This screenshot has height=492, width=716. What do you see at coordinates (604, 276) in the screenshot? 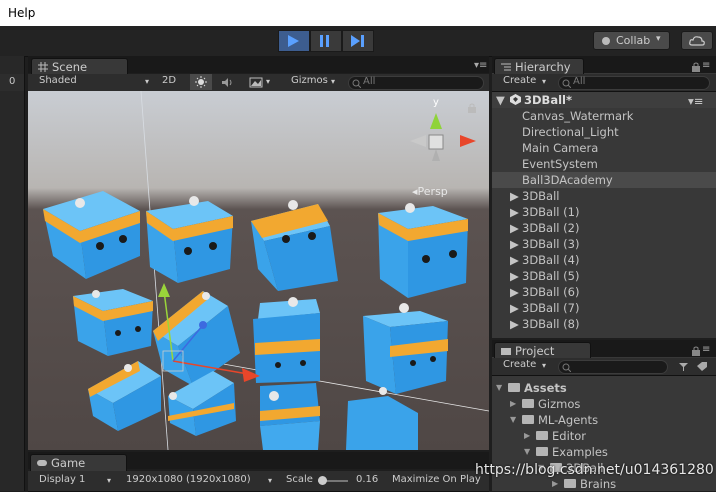
I see `hierarchy-item: ▶ 3DBall (5)` at bounding box center [604, 276].